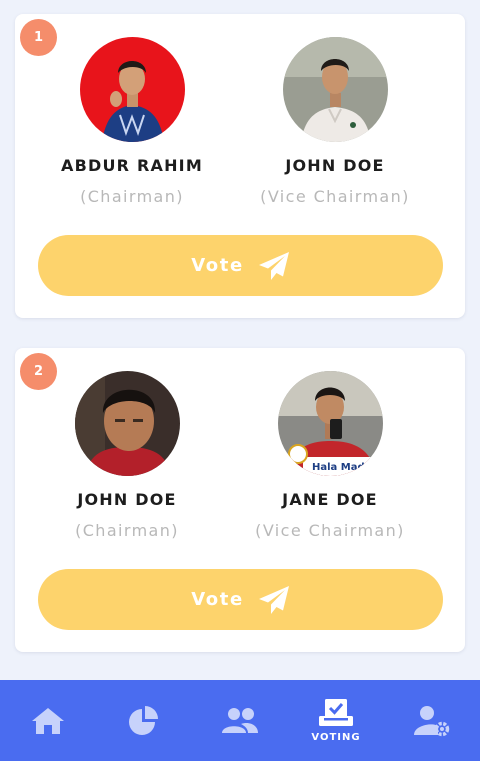  I want to click on nav-item-candidates, so click(240, 720).